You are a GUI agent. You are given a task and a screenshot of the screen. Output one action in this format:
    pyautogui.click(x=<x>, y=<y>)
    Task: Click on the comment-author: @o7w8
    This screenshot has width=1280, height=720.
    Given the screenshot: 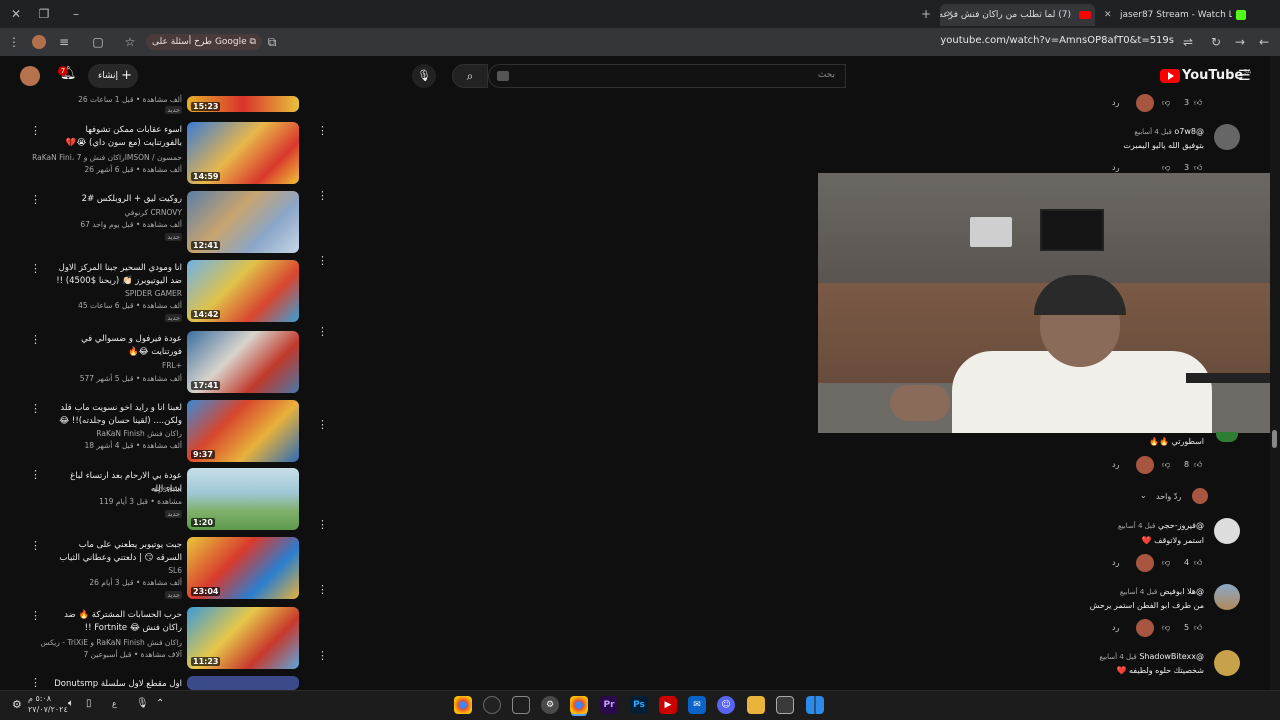 What is the action you would take?
    pyautogui.click(x=1189, y=131)
    